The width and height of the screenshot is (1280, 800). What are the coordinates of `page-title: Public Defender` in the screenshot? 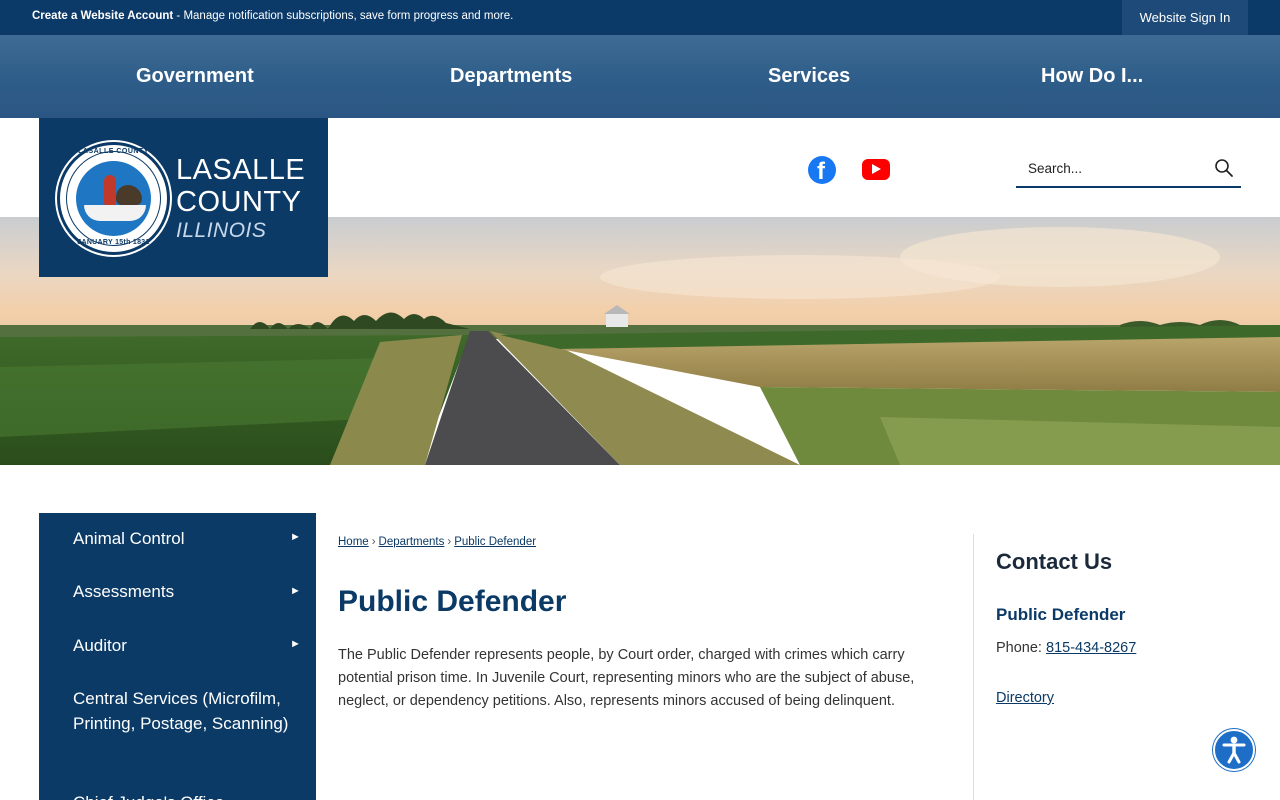 It's located at (452, 601).